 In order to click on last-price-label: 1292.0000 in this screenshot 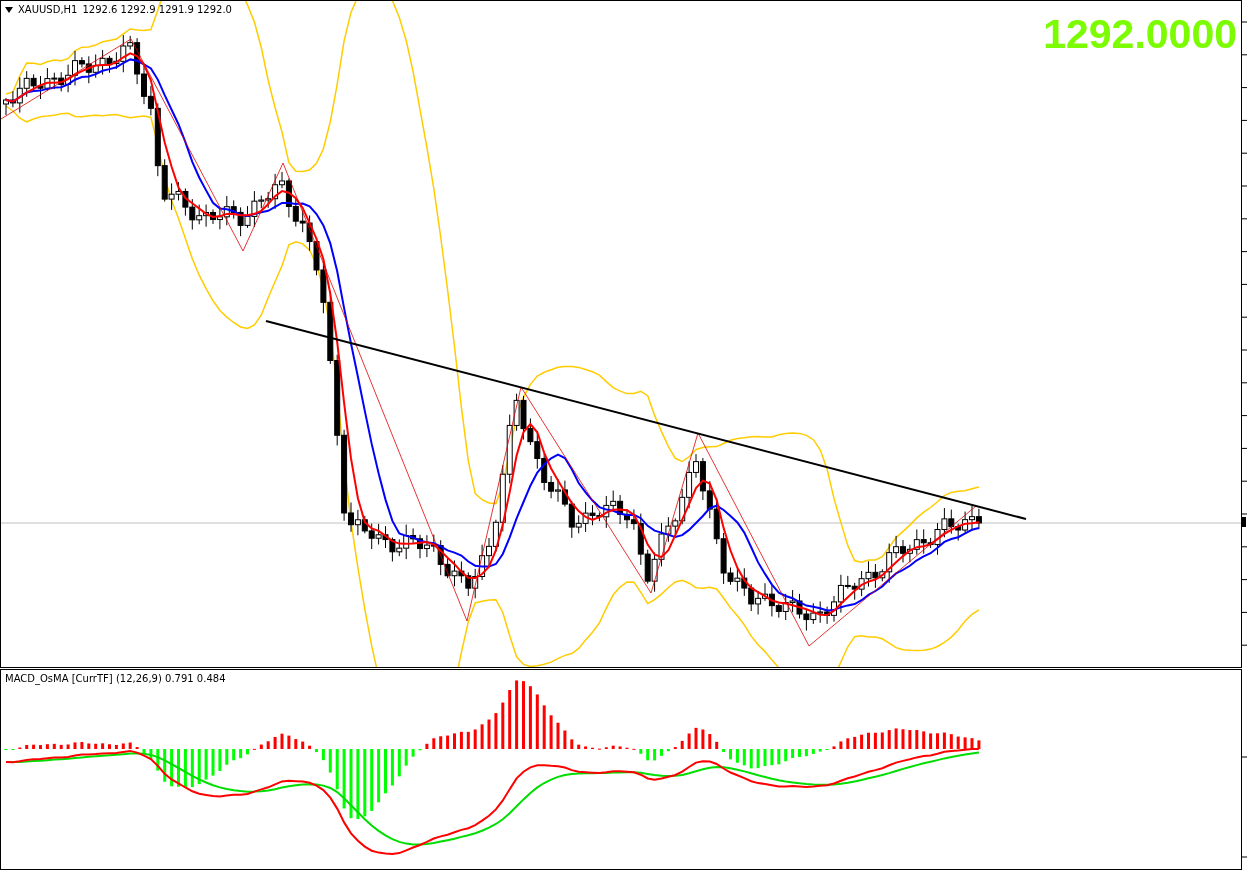, I will do `click(1140, 34)`.